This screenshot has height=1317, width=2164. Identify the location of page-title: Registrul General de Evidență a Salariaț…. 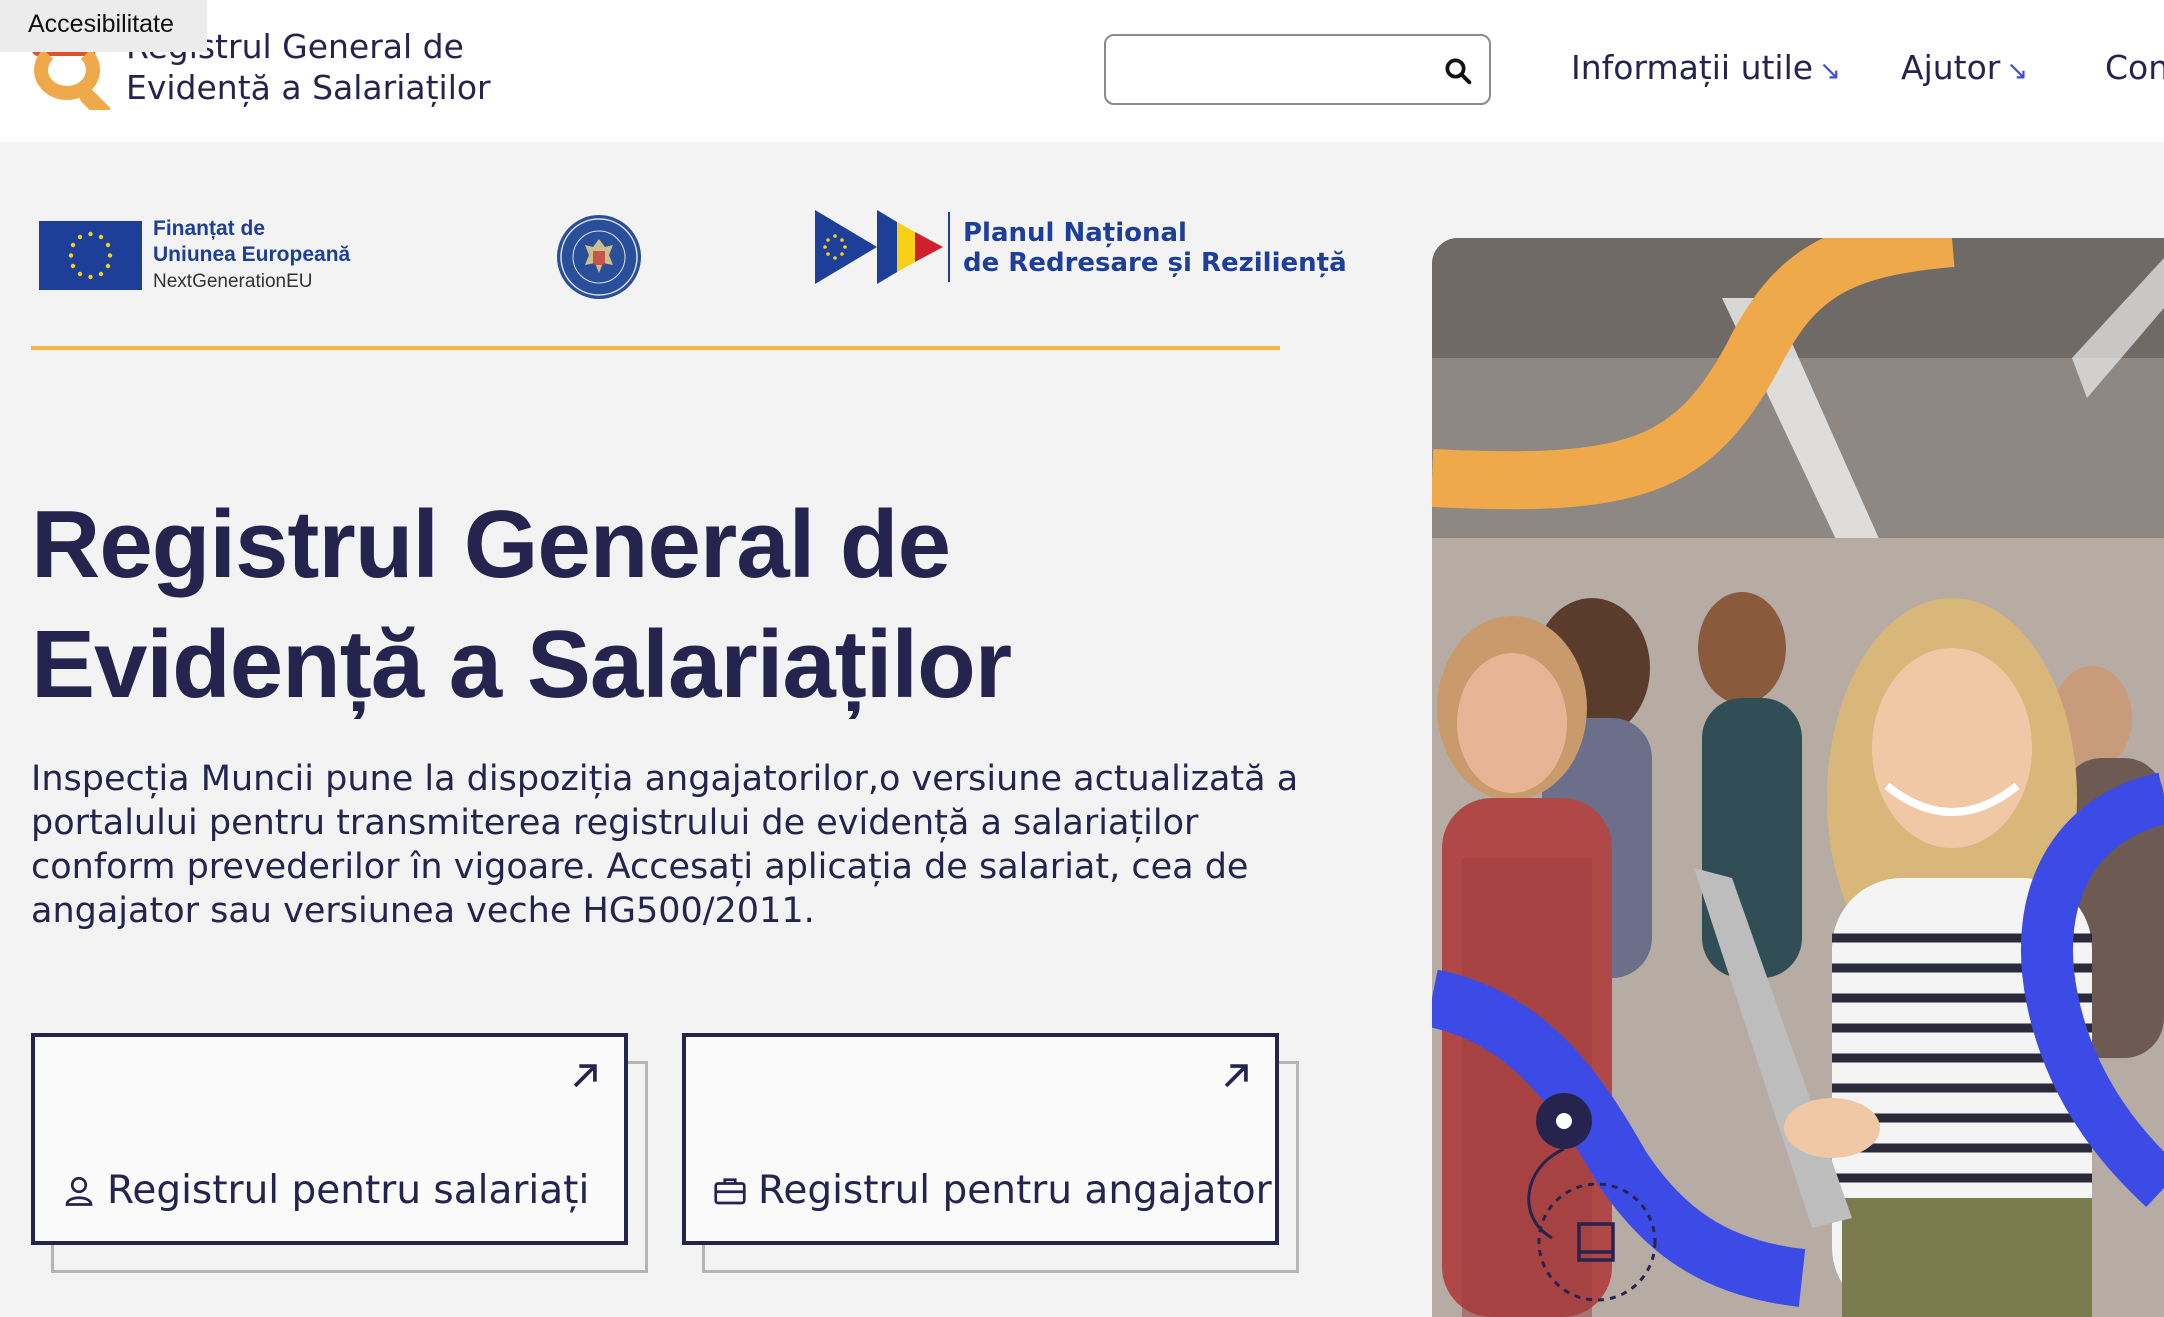
(581, 605).